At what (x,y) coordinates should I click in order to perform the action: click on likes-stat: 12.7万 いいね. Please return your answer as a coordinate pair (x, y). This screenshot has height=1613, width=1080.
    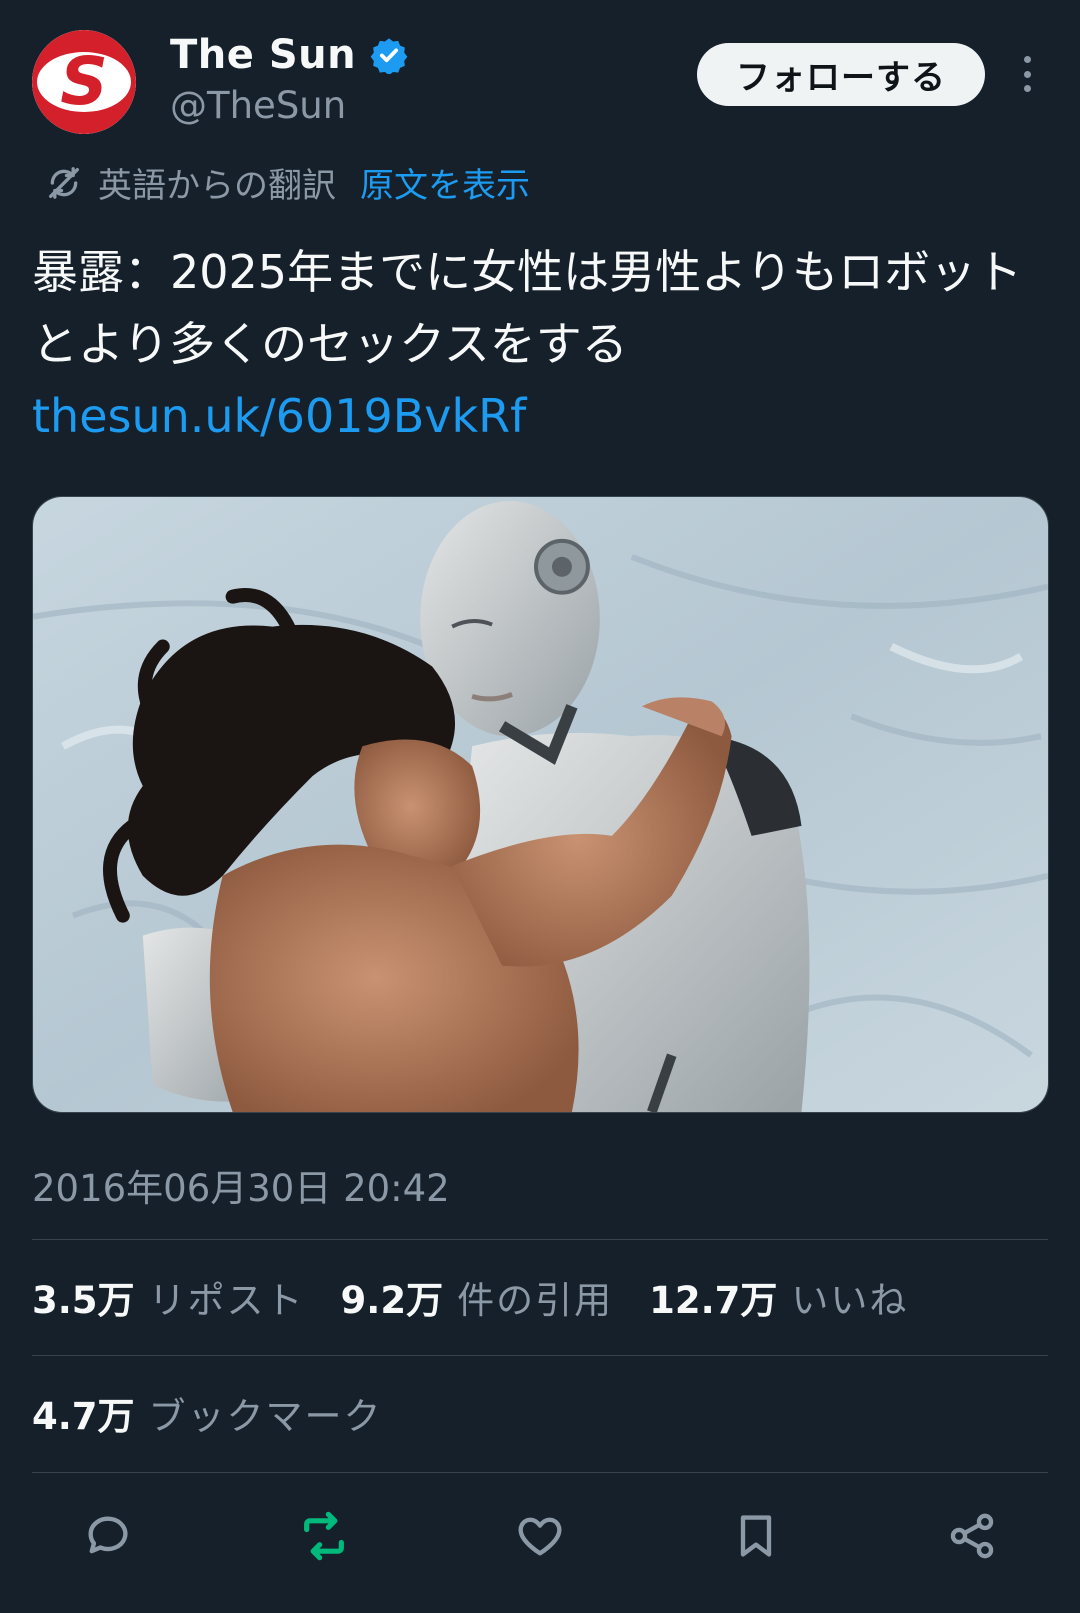
    Looking at the image, I should click on (778, 1297).